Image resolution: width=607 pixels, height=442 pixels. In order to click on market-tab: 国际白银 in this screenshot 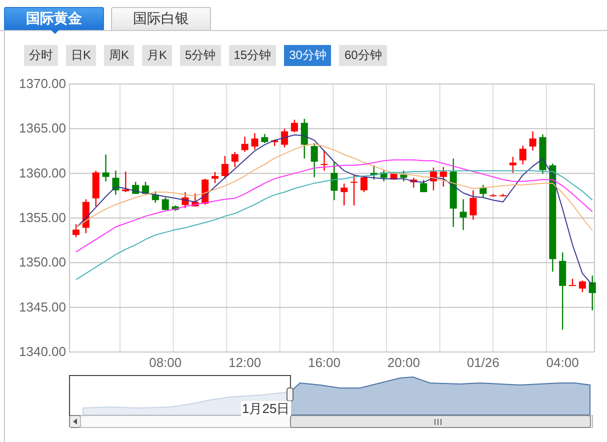, I will do `click(161, 18)`.